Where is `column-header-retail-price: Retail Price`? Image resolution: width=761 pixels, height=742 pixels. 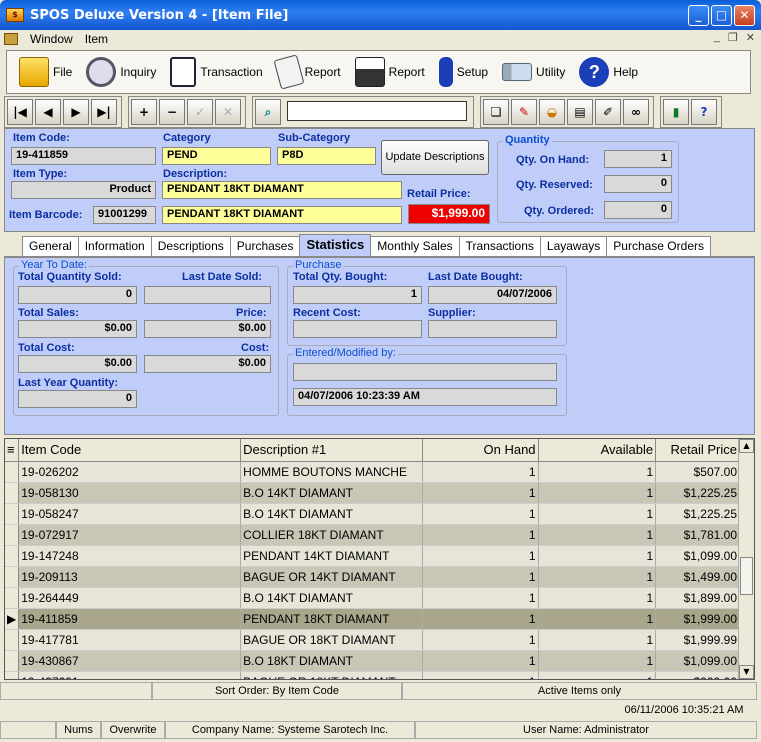 column-header-retail-price: Retail Price is located at coordinates (697, 450).